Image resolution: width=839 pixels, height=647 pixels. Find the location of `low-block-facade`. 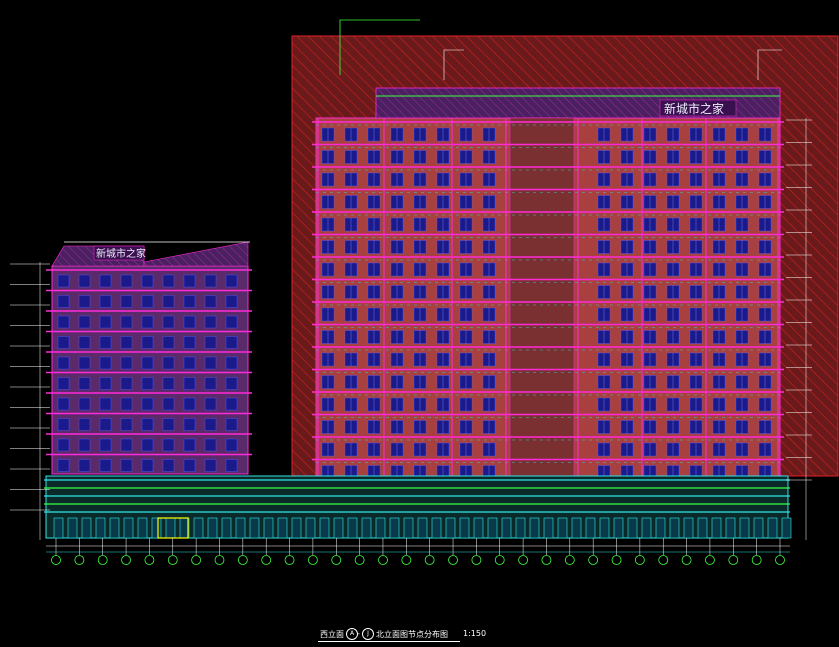

low-block-facade is located at coordinates (149, 358).